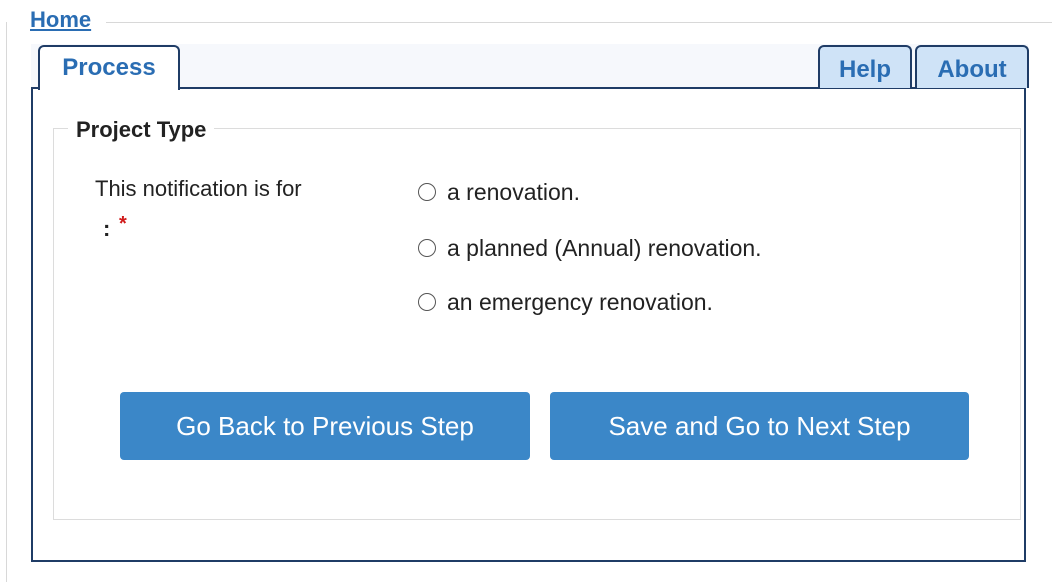 The width and height of the screenshot is (1052, 582). Describe the element at coordinates (759, 426) in the screenshot. I see `save-and-next-button: Save and Go to Next Step` at that location.